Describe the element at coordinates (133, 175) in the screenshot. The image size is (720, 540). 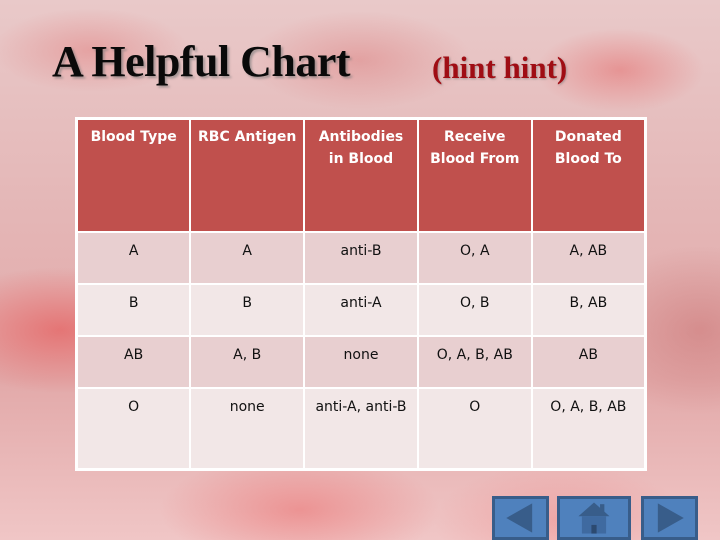
I see `column-header-blood-type: Blood Type` at that location.